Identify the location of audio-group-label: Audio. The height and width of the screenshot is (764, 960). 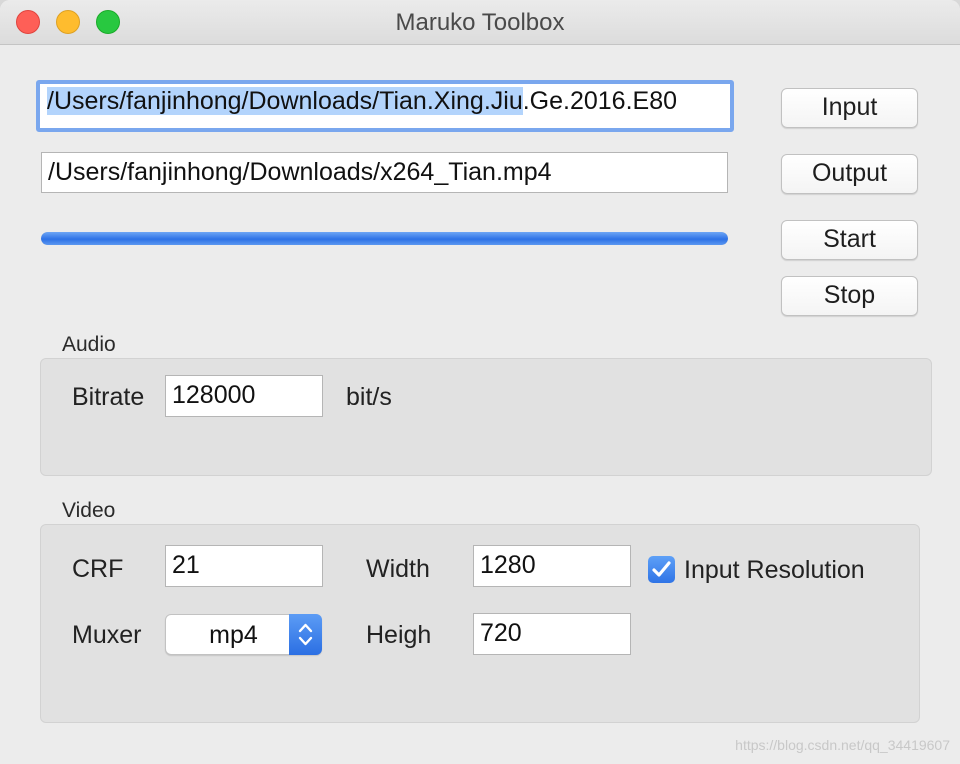
(89, 344).